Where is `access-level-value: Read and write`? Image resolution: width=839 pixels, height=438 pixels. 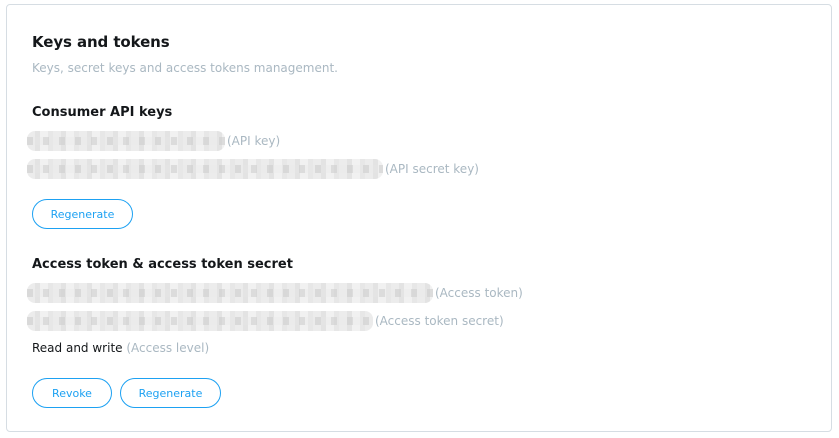 access-level-value: Read and write is located at coordinates (77, 348).